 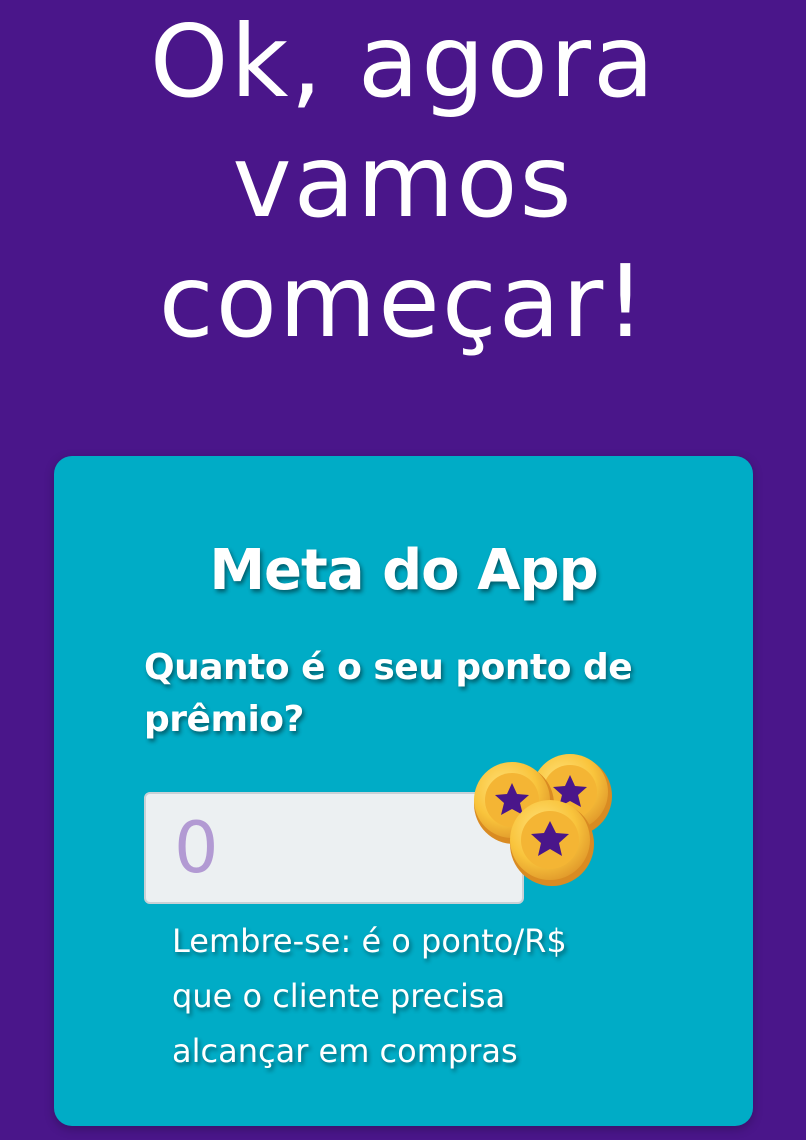 What do you see at coordinates (543, 820) in the screenshot?
I see `coins-icon` at bounding box center [543, 820].